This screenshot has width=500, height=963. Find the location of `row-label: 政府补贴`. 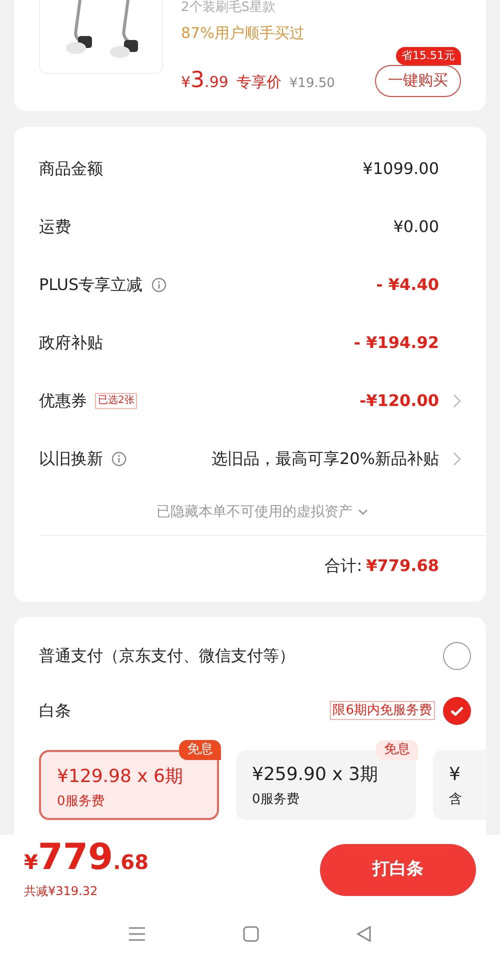

row-label: 政府补贴 is located at coordinates (71, 343).